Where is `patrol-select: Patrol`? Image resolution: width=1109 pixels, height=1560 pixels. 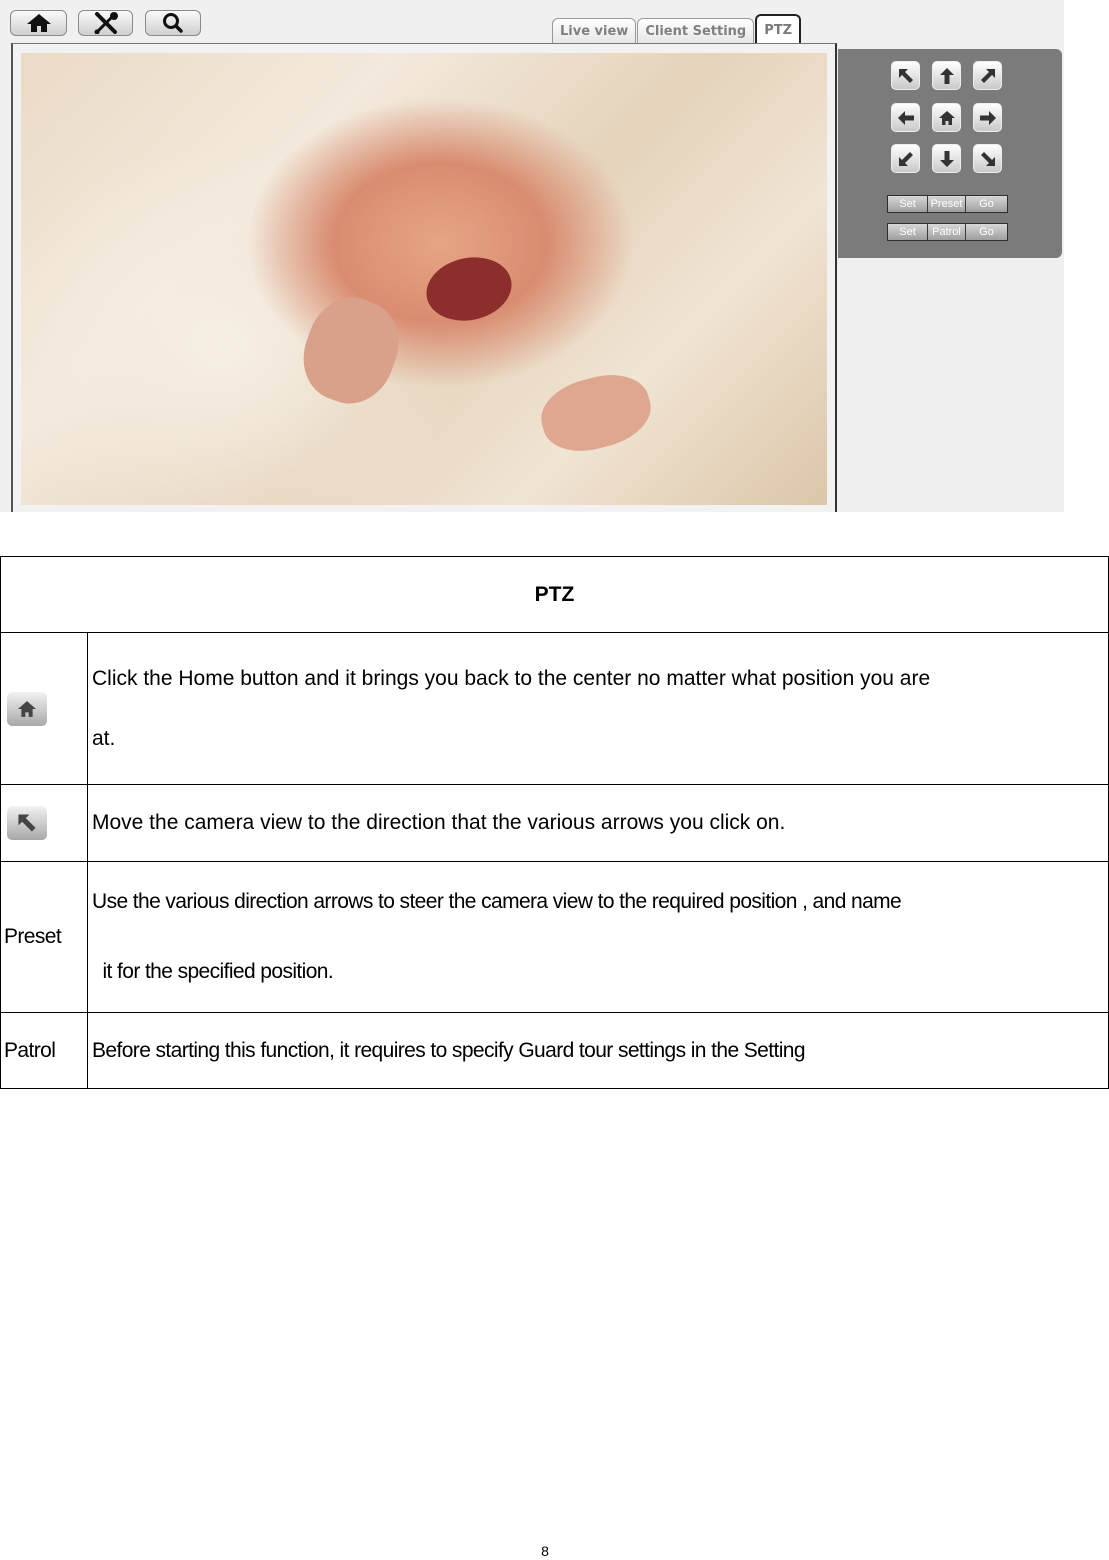
patrol-select: Patrol is located at coordinates (947, 232).